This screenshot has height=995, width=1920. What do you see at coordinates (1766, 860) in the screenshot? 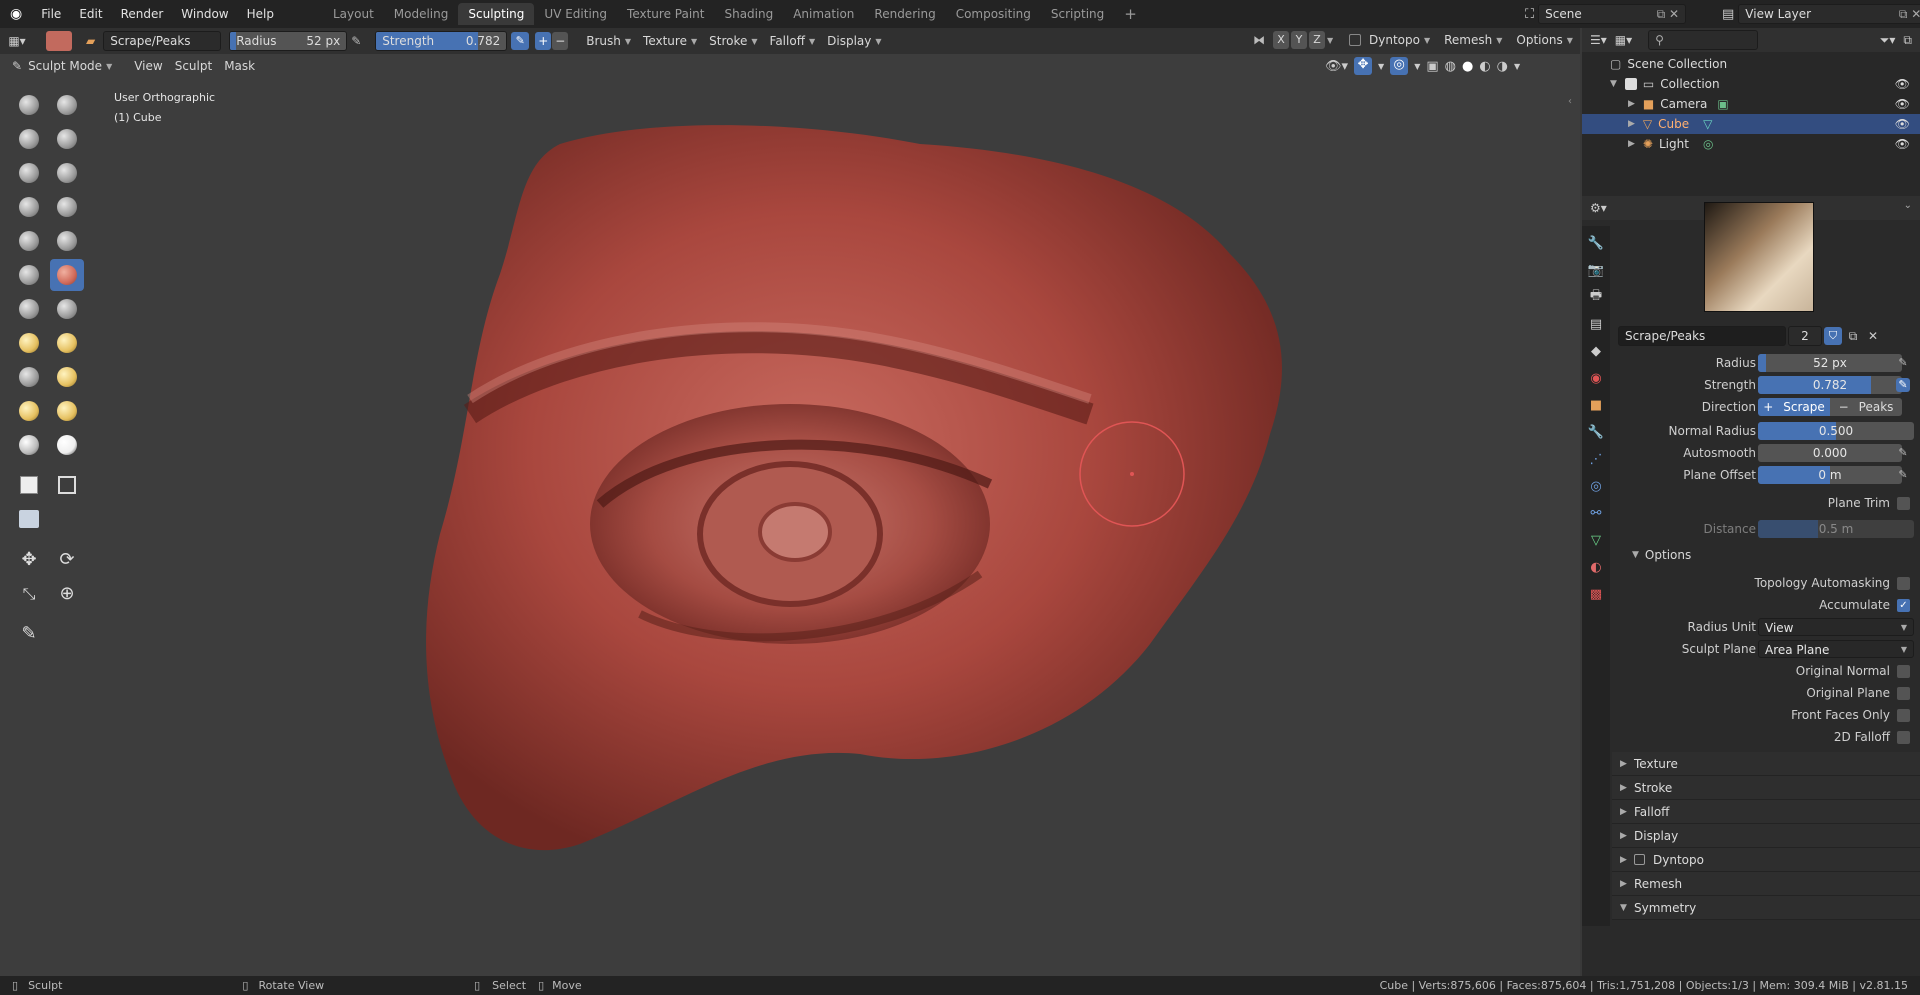
I see `dyntopo-section: ▶ Dyntopo` at bounding box center [1766, 860].